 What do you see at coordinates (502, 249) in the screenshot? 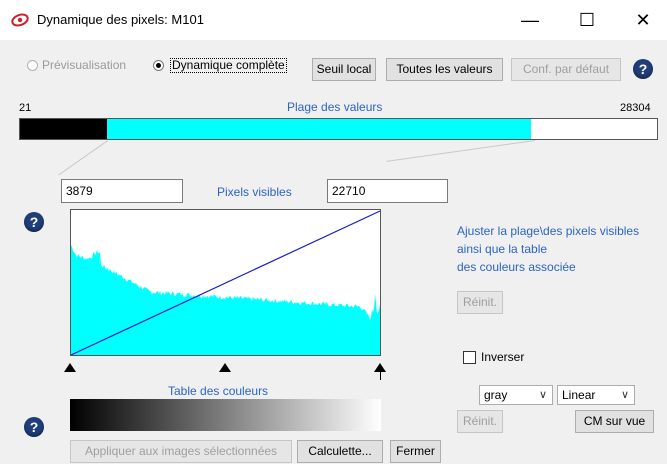
I see `description-line-2: ainsi que la table` at bounding box center [502, 249].